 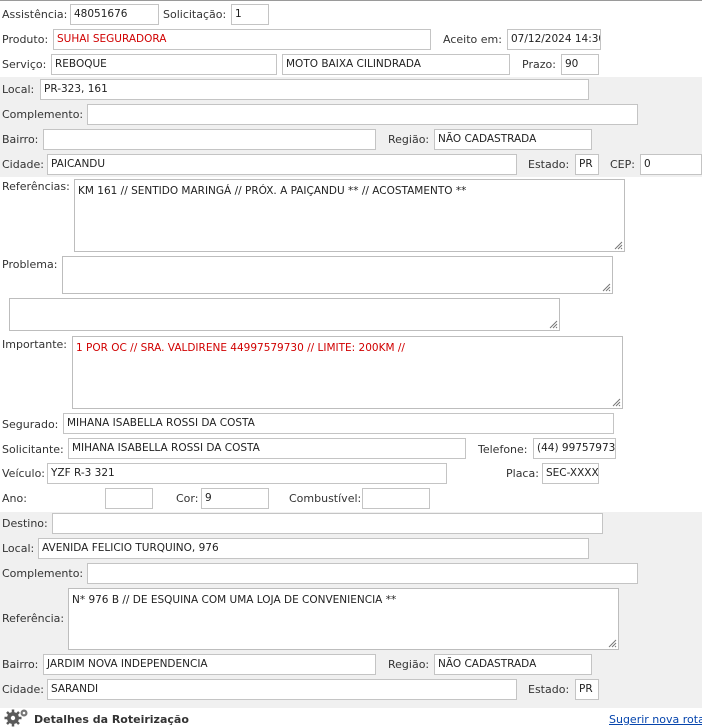 I want to click on combustivel-field, so click(x=396, y=498).